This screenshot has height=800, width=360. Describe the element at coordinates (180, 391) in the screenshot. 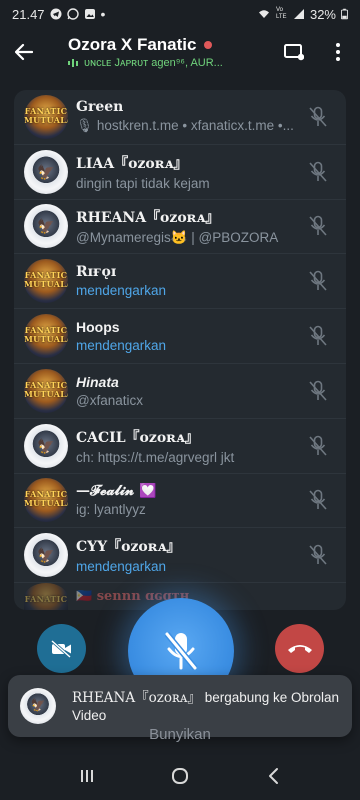

I see `participant-row: FANATICMUTUALAN Hinata @xfanaticx` at that location.